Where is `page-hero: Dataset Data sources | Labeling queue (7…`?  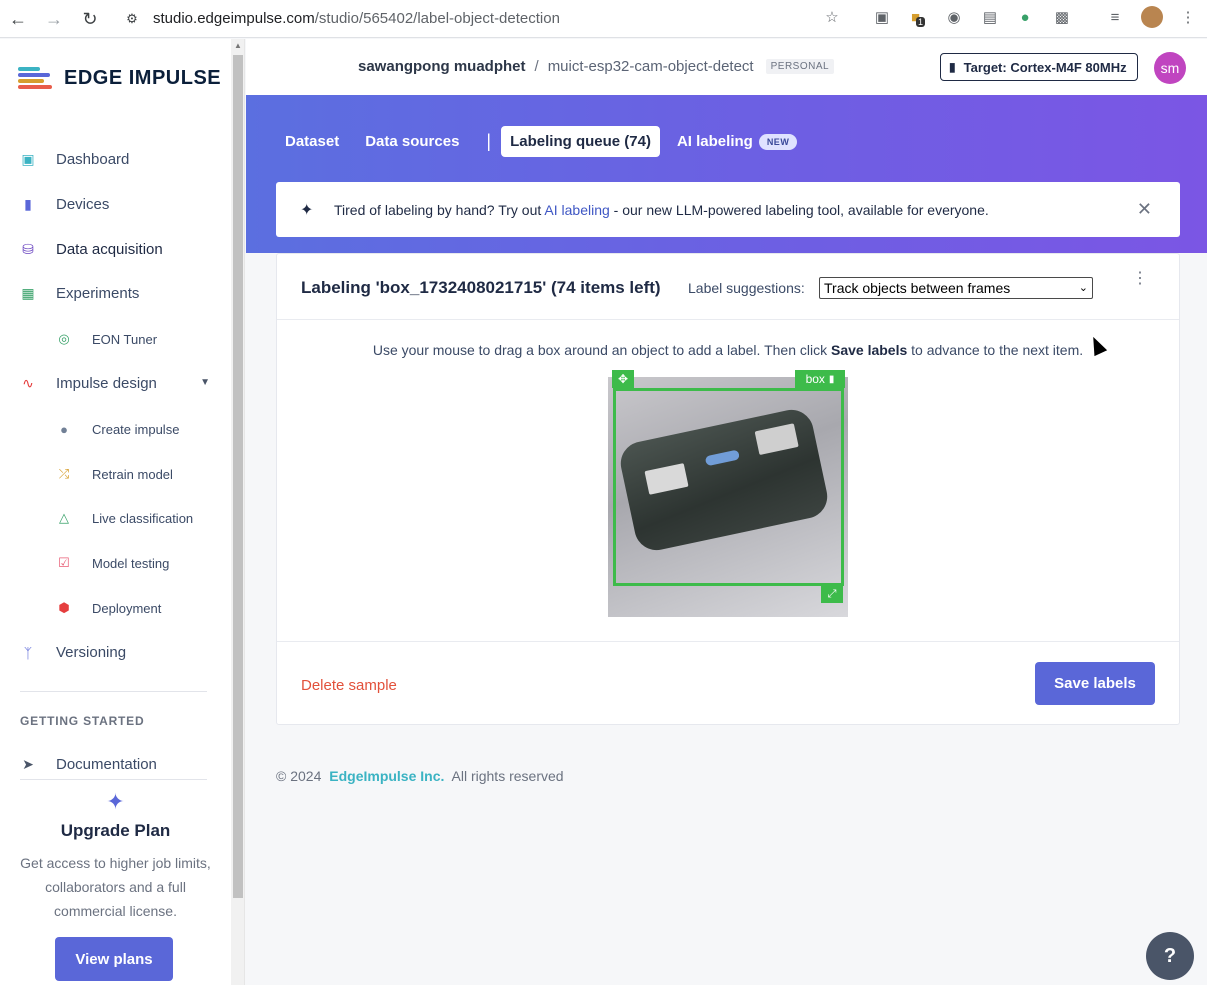
page-hero: Dataset Data sources | Labeling queue (7… is located at coordinates (726, 174).